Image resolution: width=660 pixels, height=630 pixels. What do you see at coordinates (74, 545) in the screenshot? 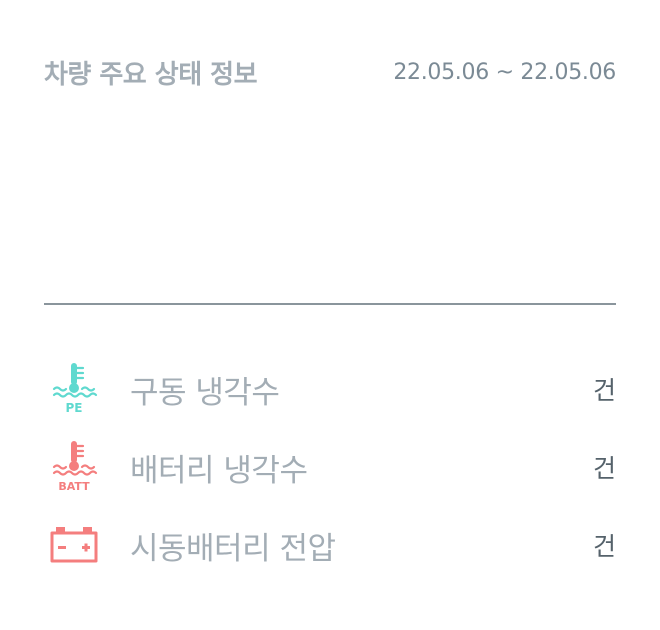
I see `starter-battery-icon` at bounding box center [74, 545].